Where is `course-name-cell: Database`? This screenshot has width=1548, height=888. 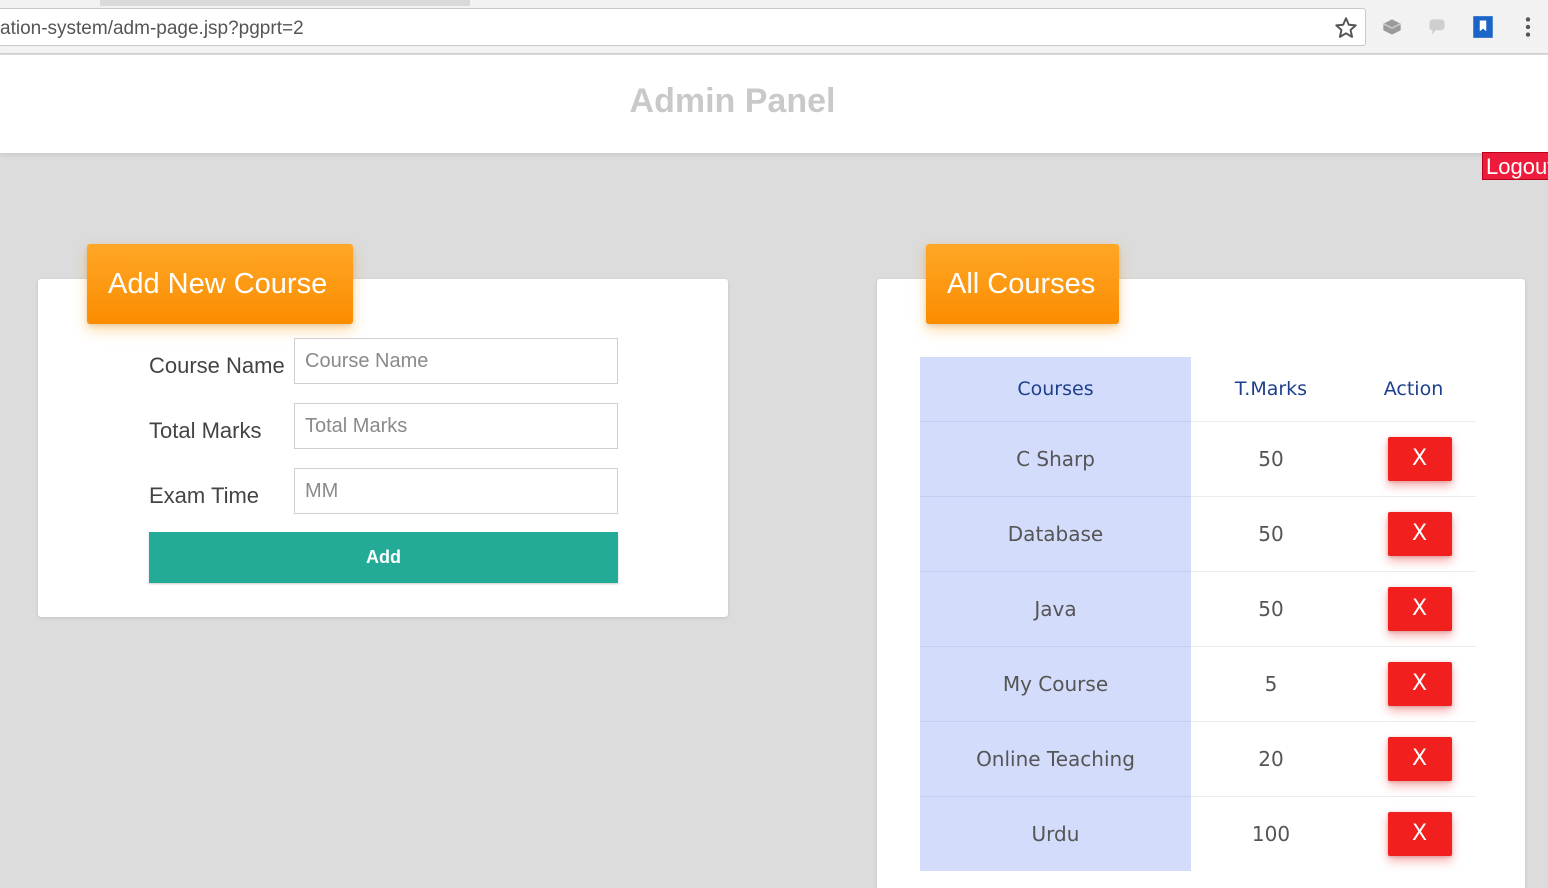
course-name-cell: Database is located at coordinates (1055, 533).